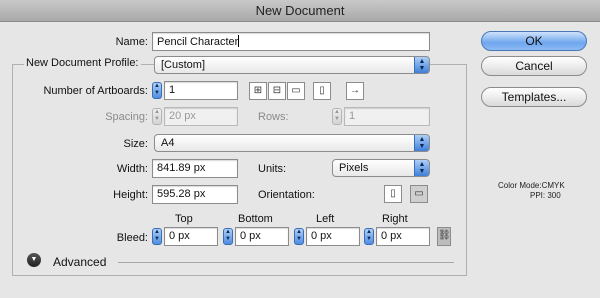 The image size is (600, 298). Describe the element at coordinates (277, 91) in the screenshot. I see `grid-by-column-icon: ⊟` at that location.